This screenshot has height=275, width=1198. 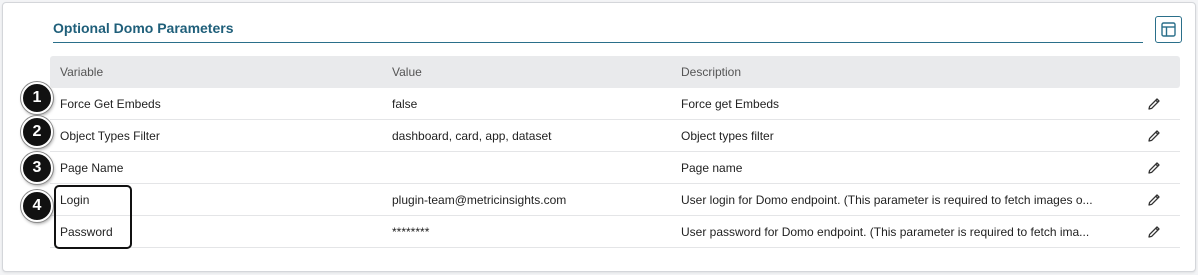 I want to click on layout-toggle-button, so click(x=1168, y=29).